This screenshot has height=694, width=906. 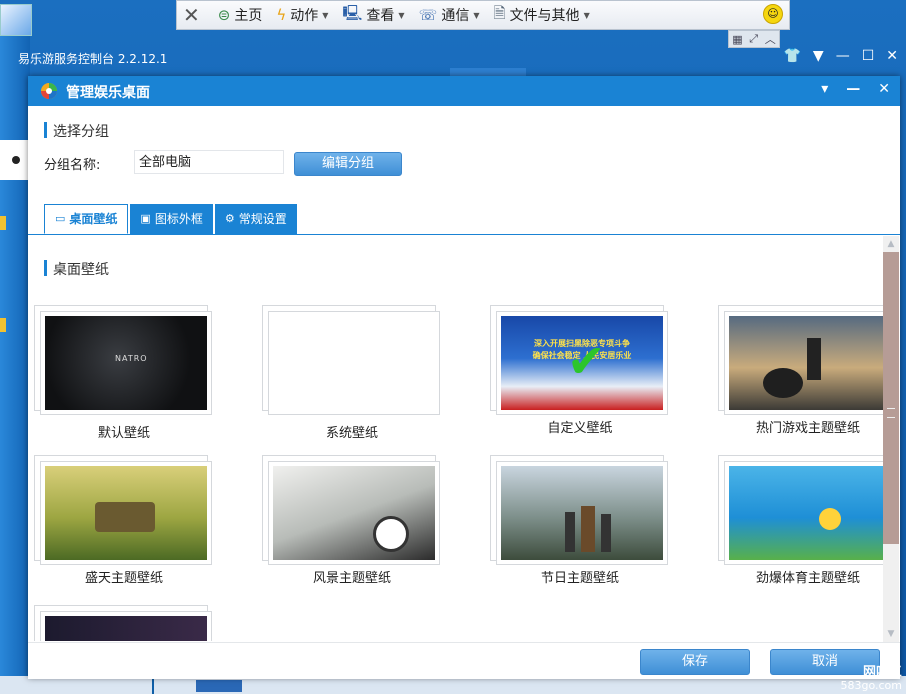 I want to click on skin-icon: 👕, so click(x=791, y=56).